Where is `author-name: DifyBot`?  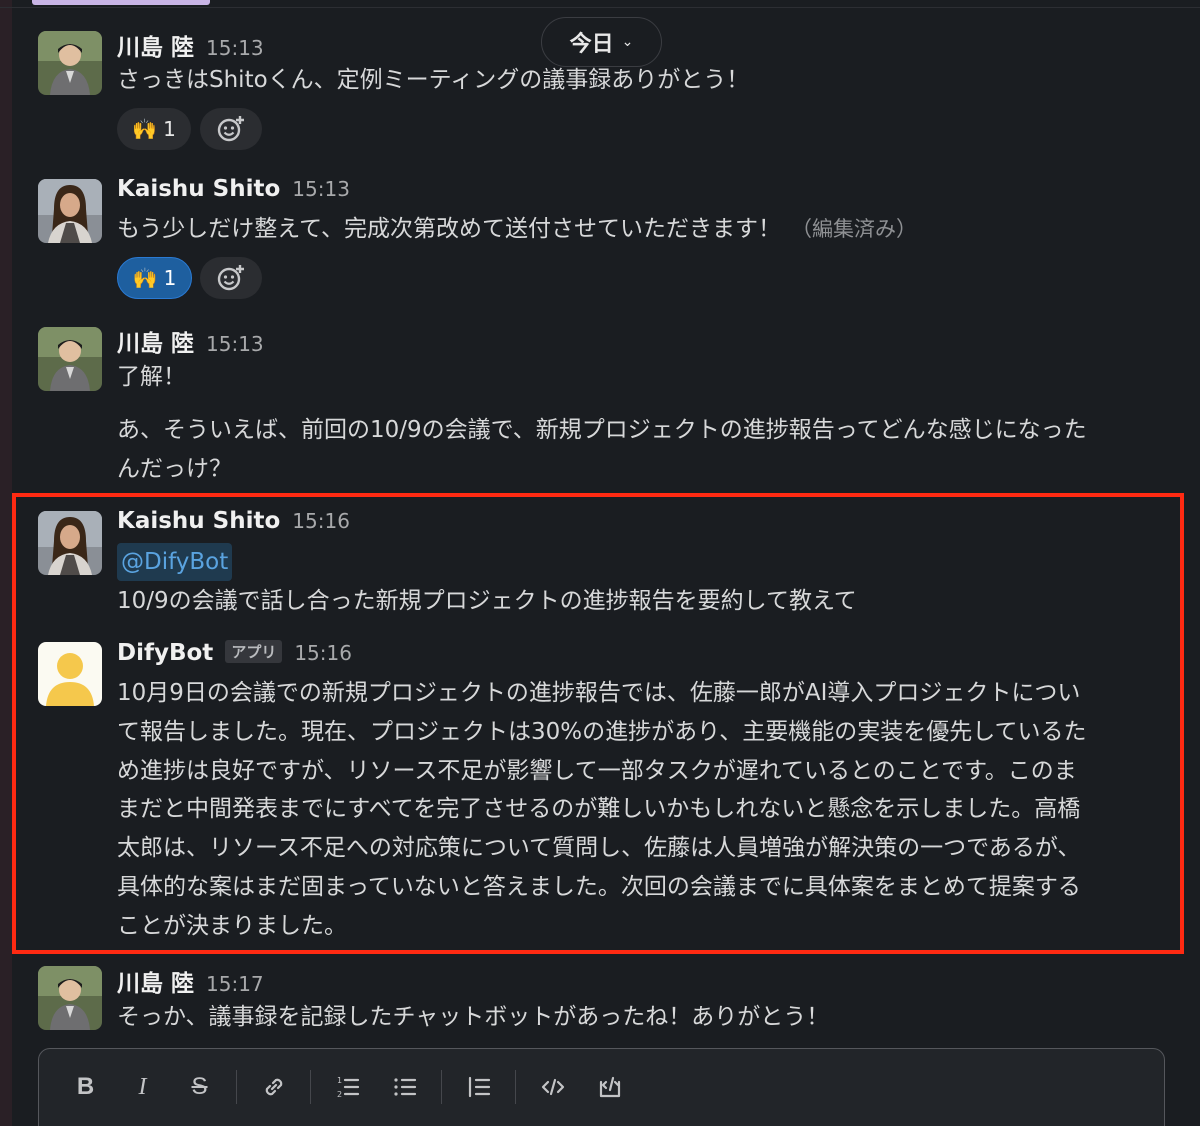 author-name: DifyBot is located at coordinates (165, 653).